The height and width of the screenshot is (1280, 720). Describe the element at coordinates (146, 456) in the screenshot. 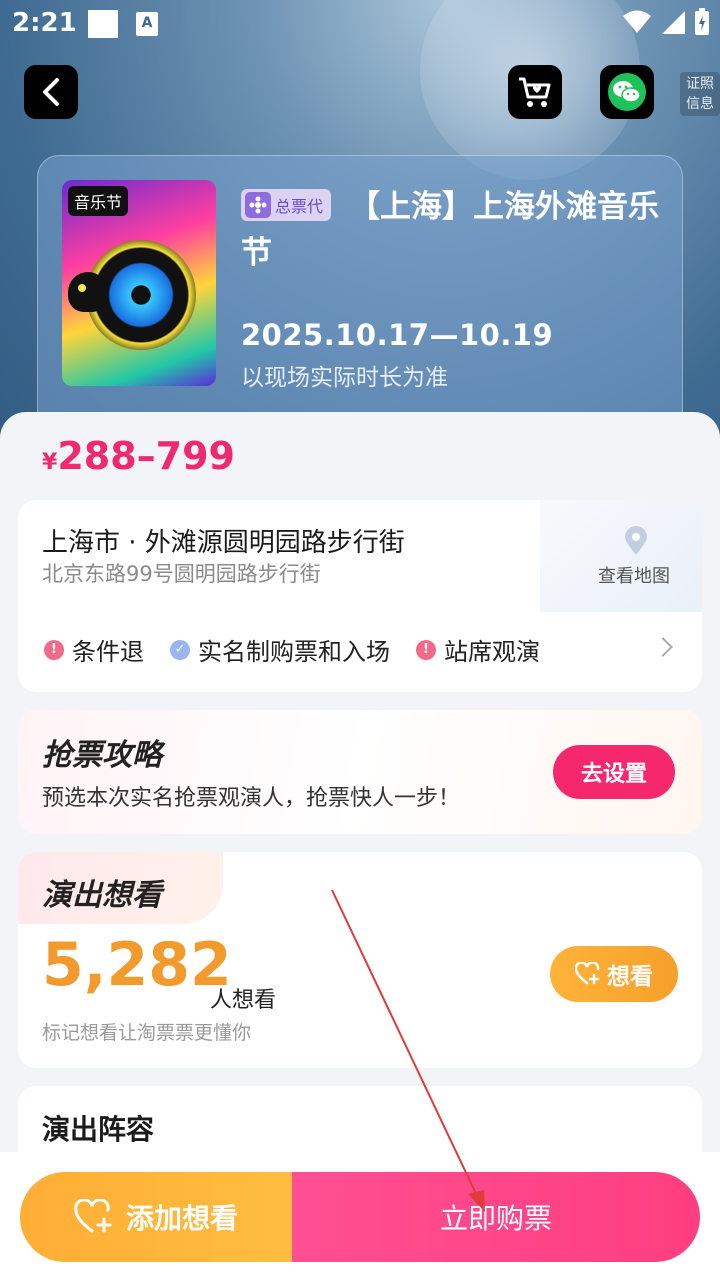

I see `price-amount: 288–799` at that location.